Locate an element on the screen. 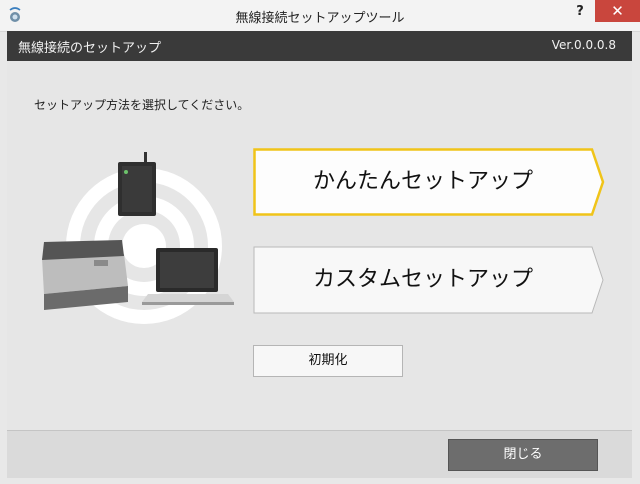 This screenshot has width=640, height=484. easy-setup-button: かんたんセットアップ is located at coordinates (429, 182).